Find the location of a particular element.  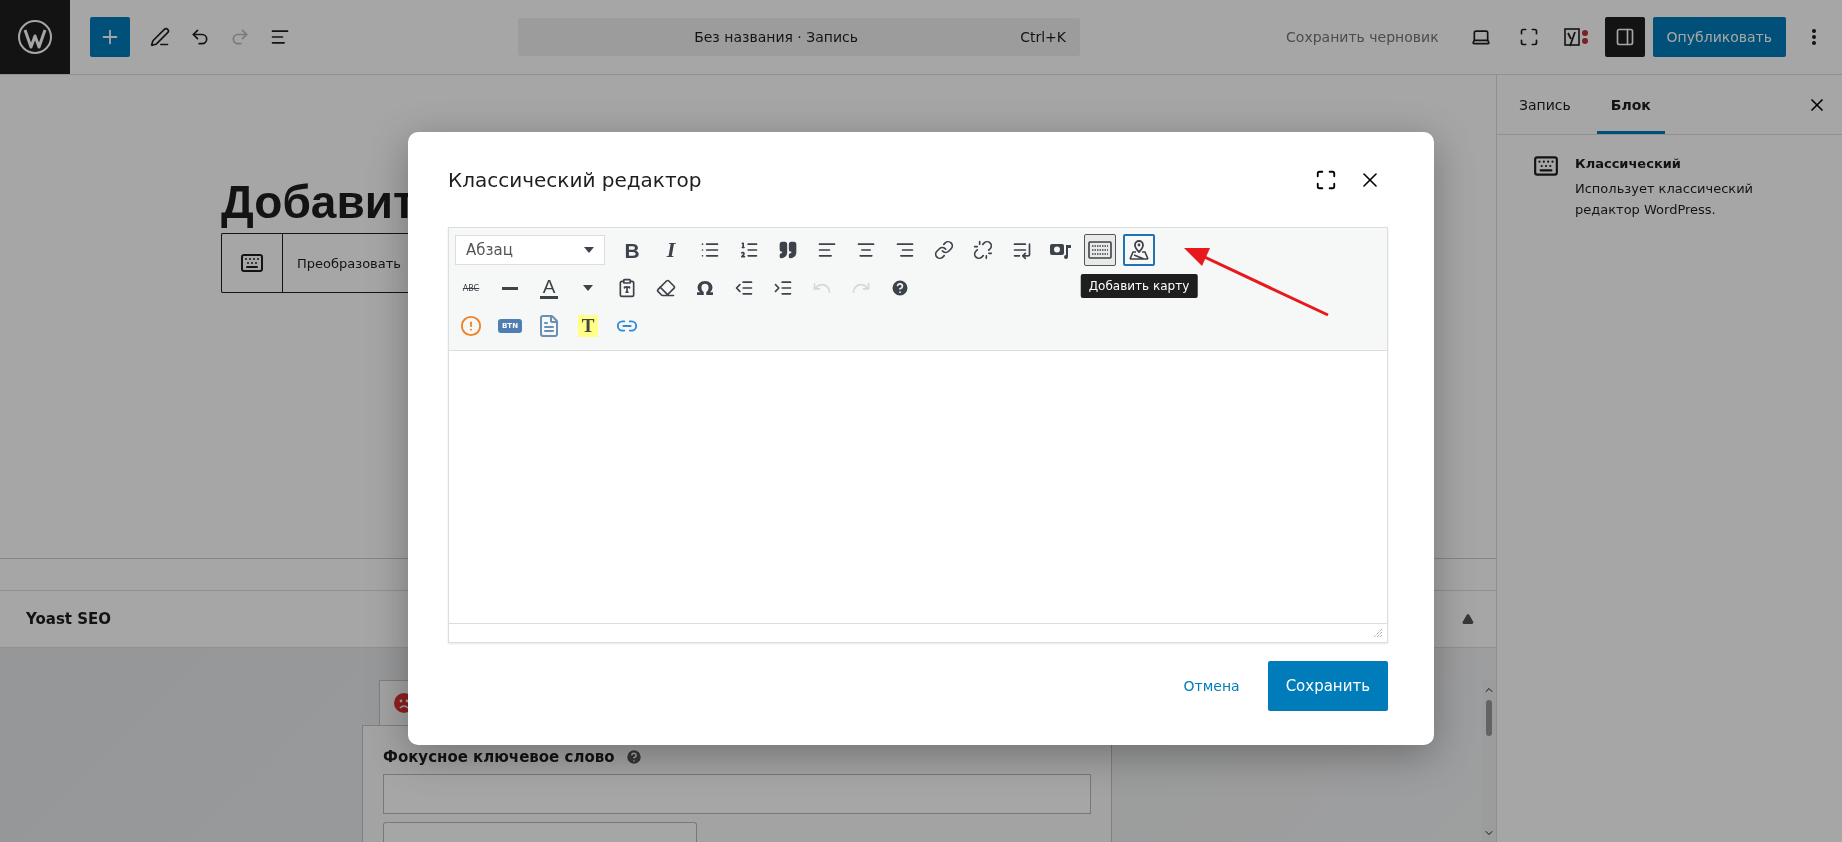

italic-button: I is located at coordinates (671, 250).